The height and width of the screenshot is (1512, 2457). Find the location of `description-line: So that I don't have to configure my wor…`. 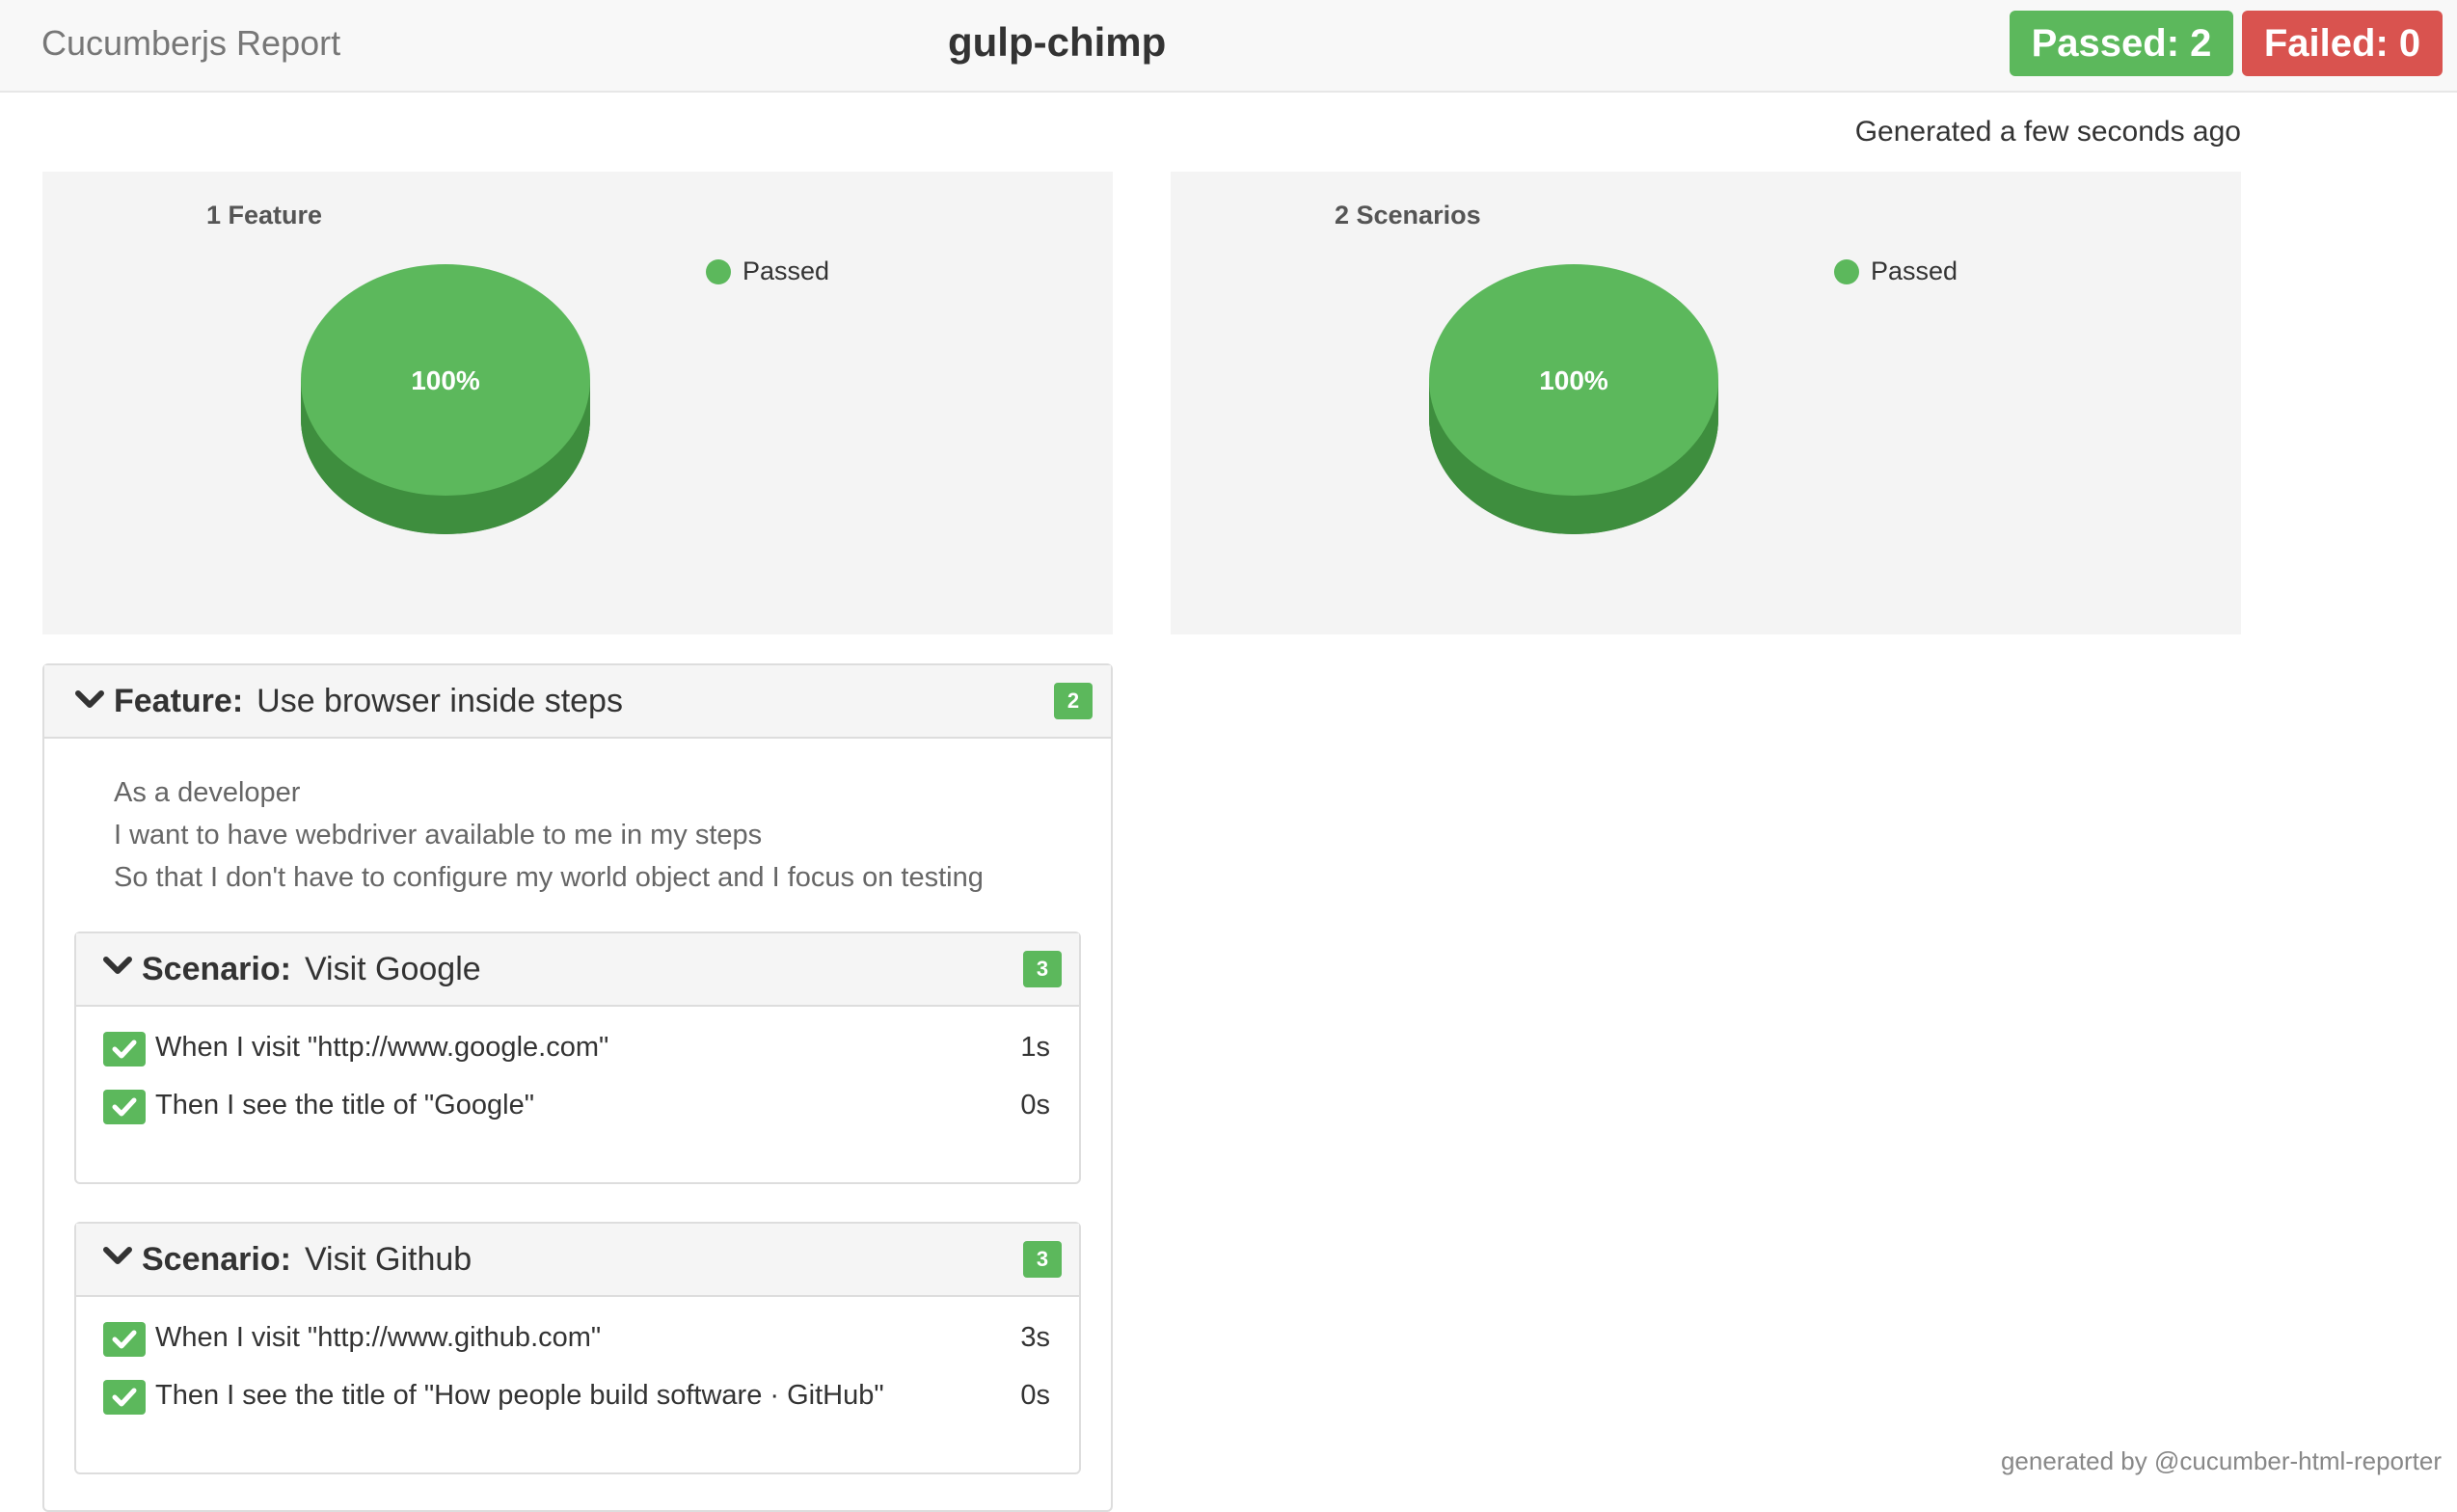

description-line: So that I don't have to configure my wor… is located at coordinates (549, 877).